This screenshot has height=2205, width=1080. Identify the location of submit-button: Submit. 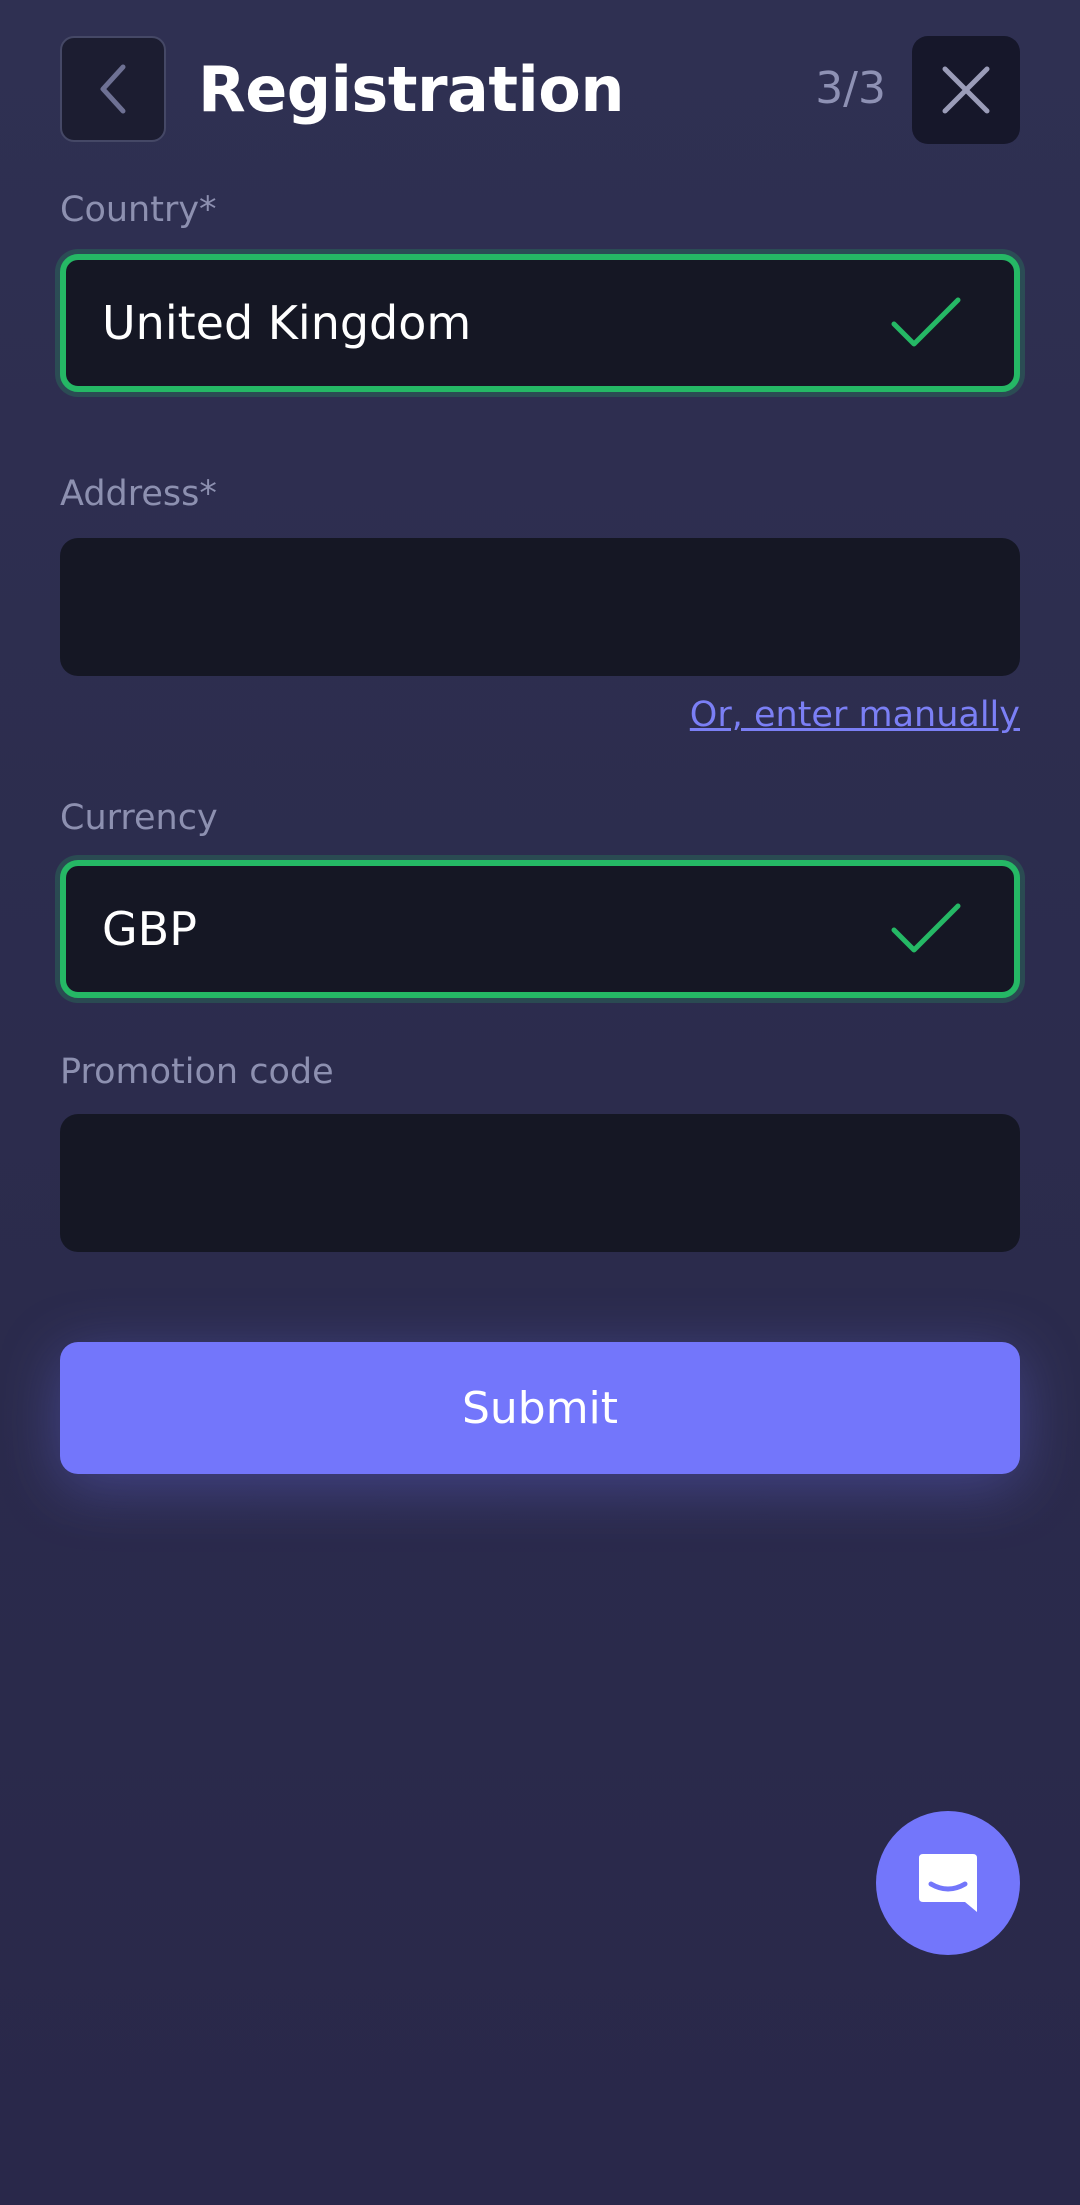
(540, 1408).